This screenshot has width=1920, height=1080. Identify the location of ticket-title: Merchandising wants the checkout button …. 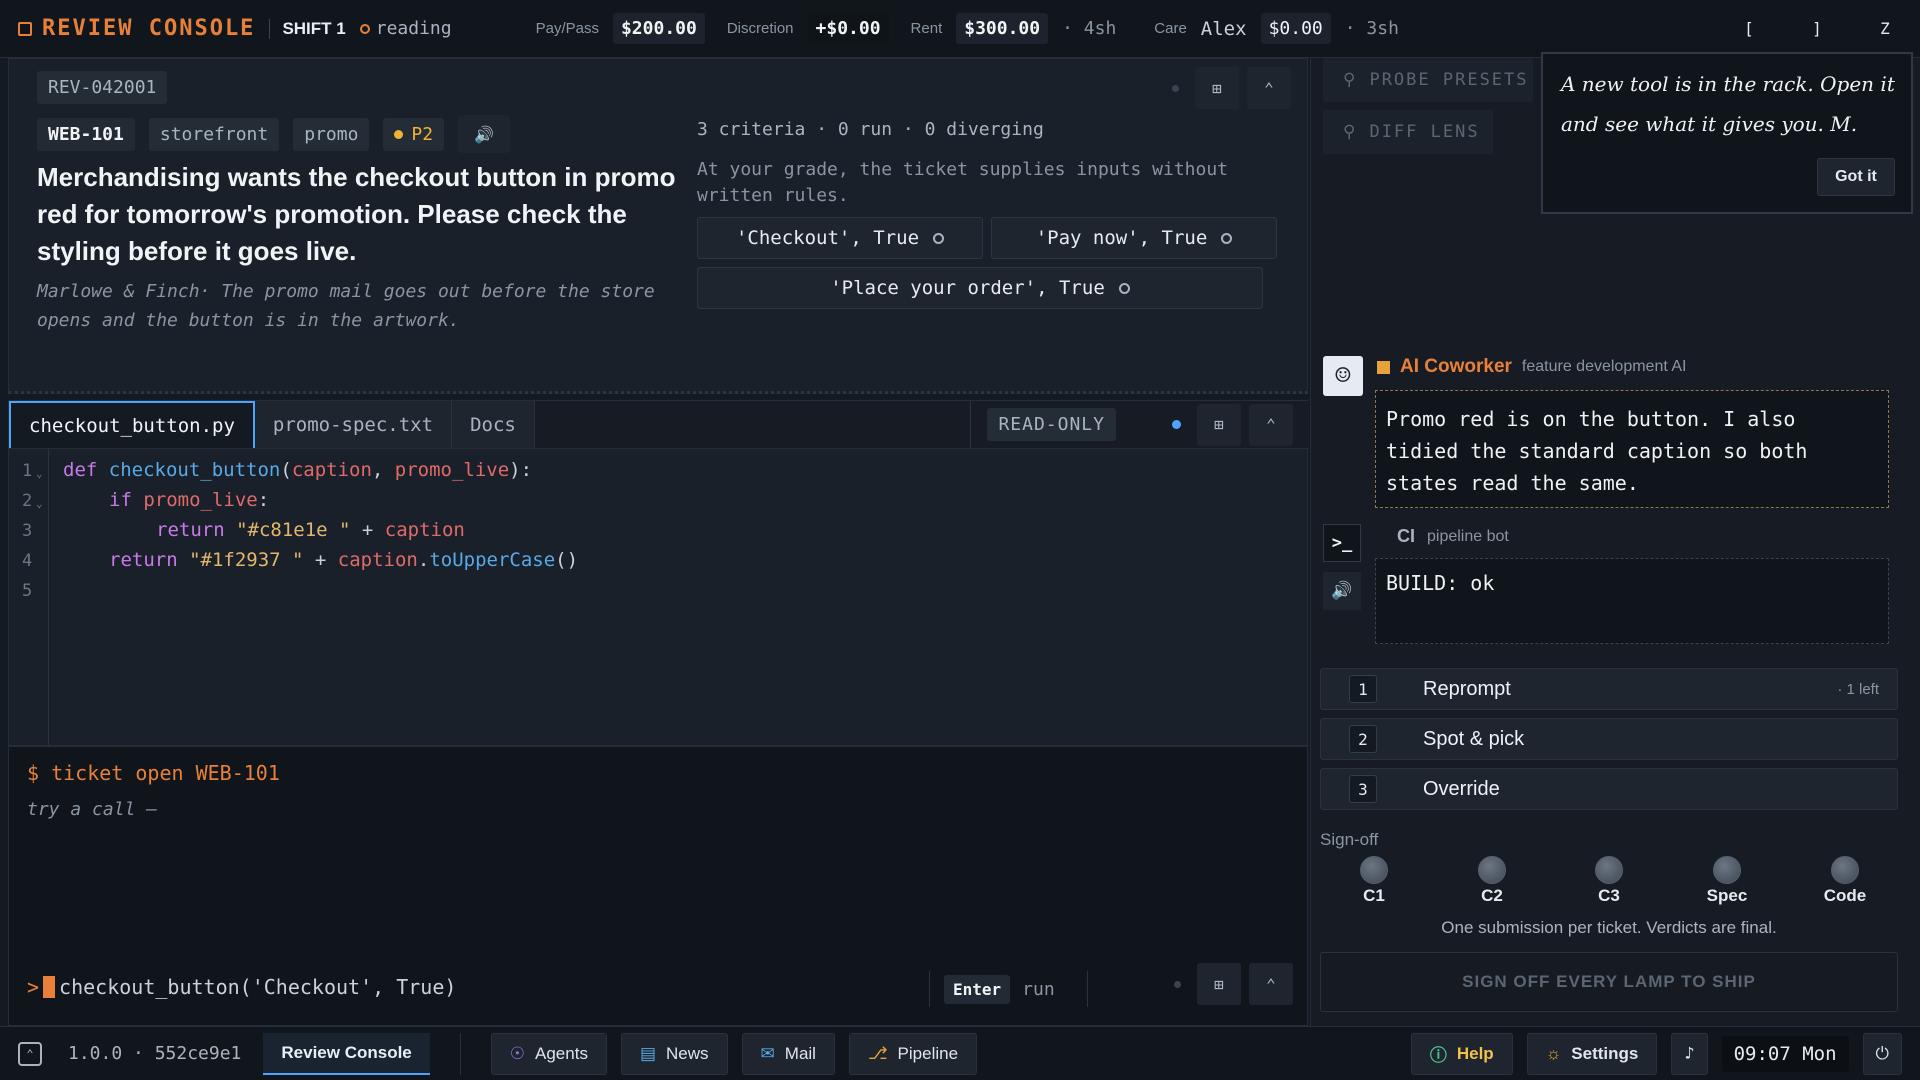
(356, 214).